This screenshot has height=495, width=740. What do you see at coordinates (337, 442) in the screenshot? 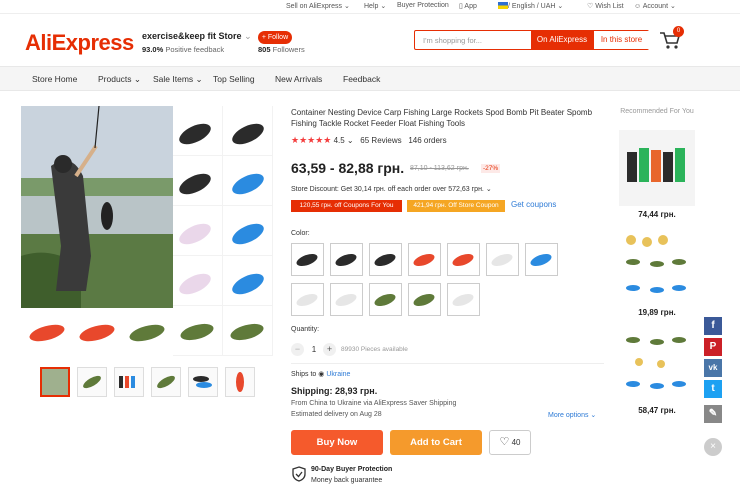
I see `buy-now-button: Buy Now` at bounding box center [337, 442].